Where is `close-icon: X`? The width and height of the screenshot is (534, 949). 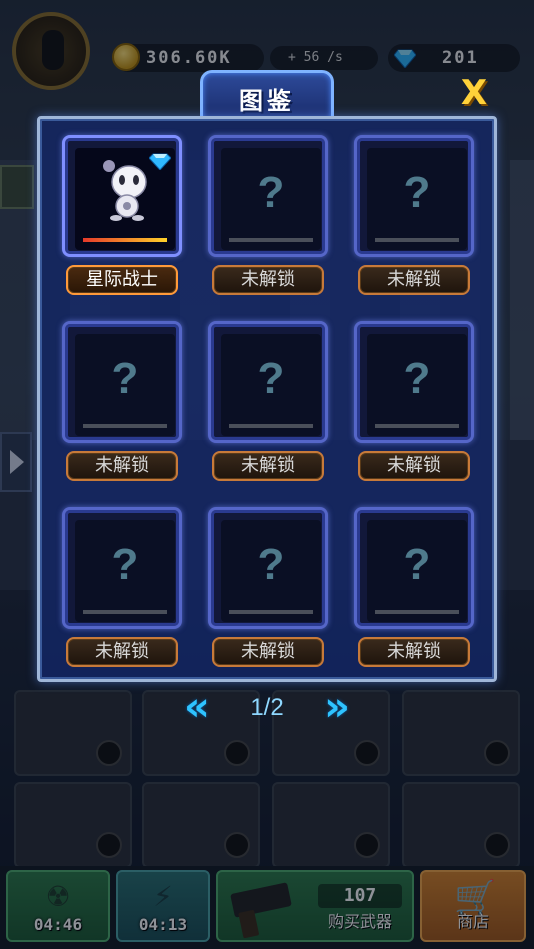
close-icon: X is located at coordinates (474, 93).